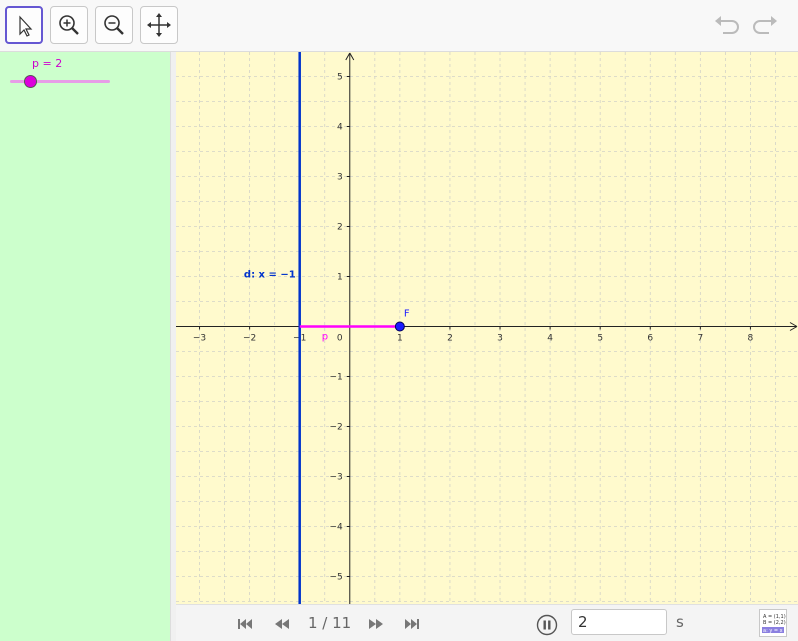 The image size is (798, 641). Describe the element at coordinates (412, 624) in the screenshot. I see `skip-last-icon` at that location.